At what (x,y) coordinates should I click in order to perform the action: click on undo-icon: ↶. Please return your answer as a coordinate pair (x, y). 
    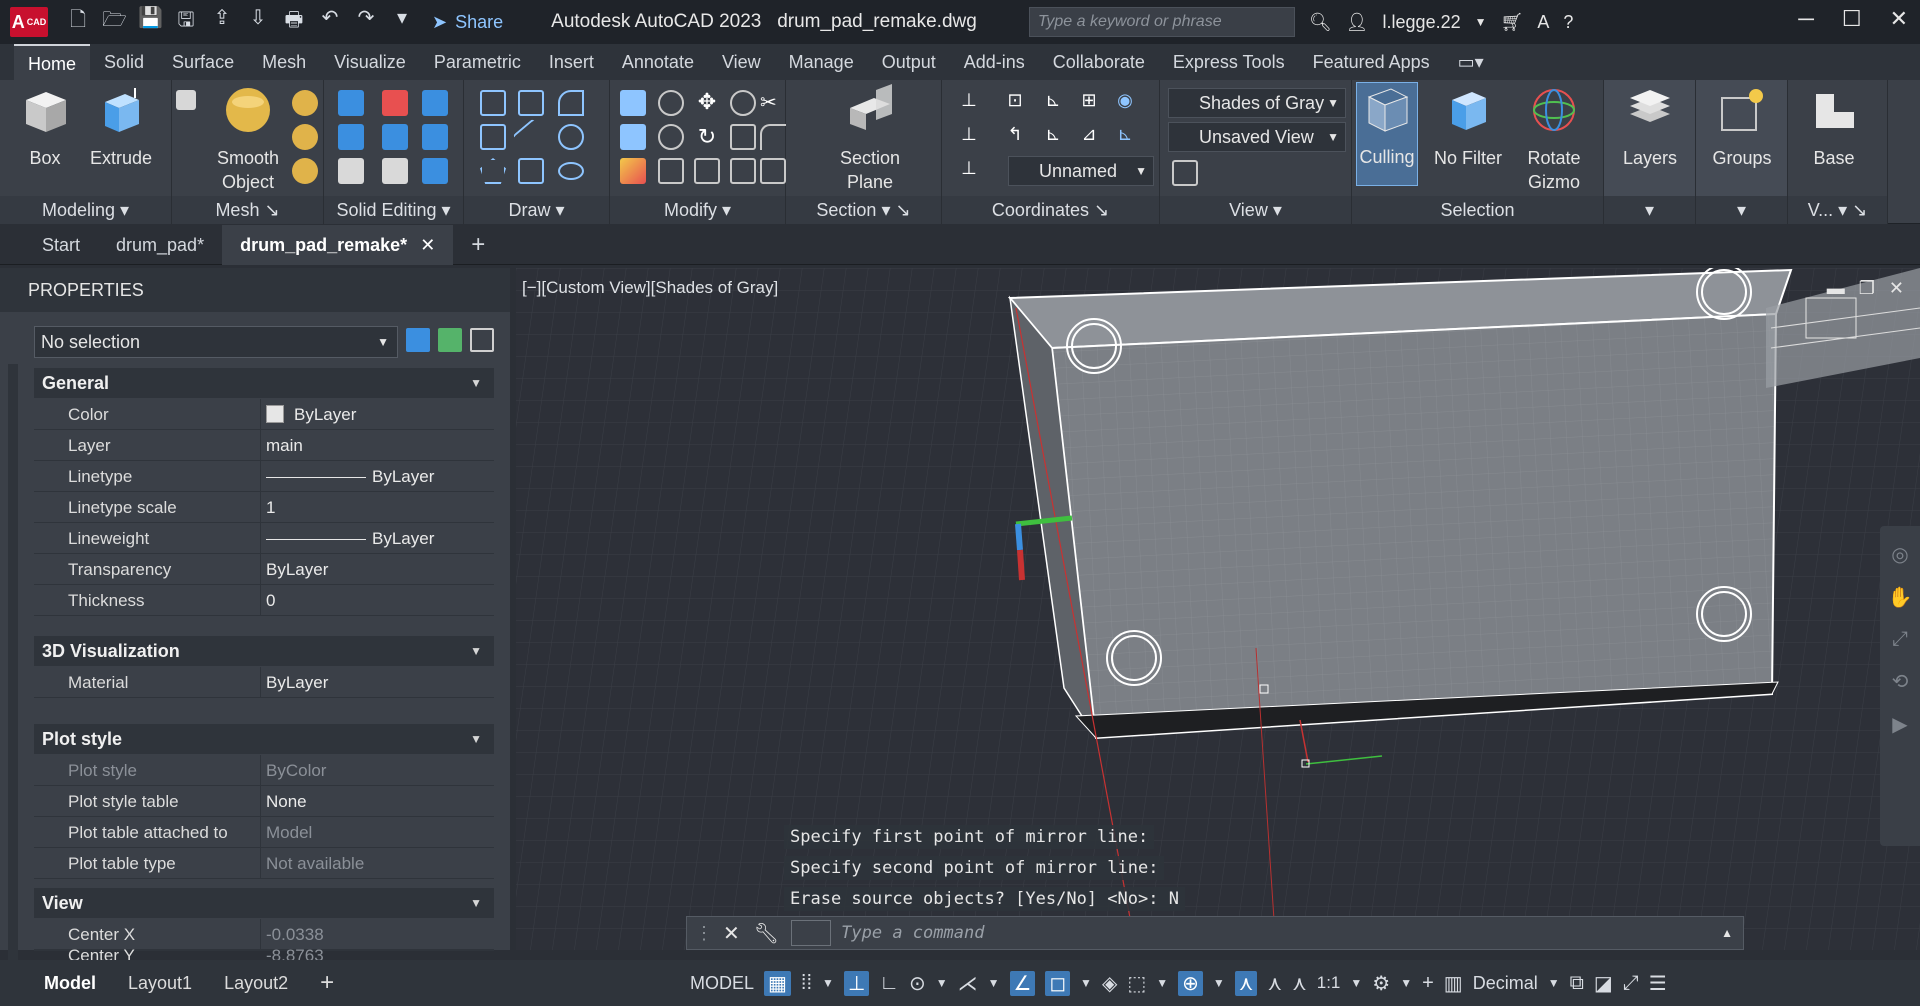
    Looking at the image, I should click on (330, 22).